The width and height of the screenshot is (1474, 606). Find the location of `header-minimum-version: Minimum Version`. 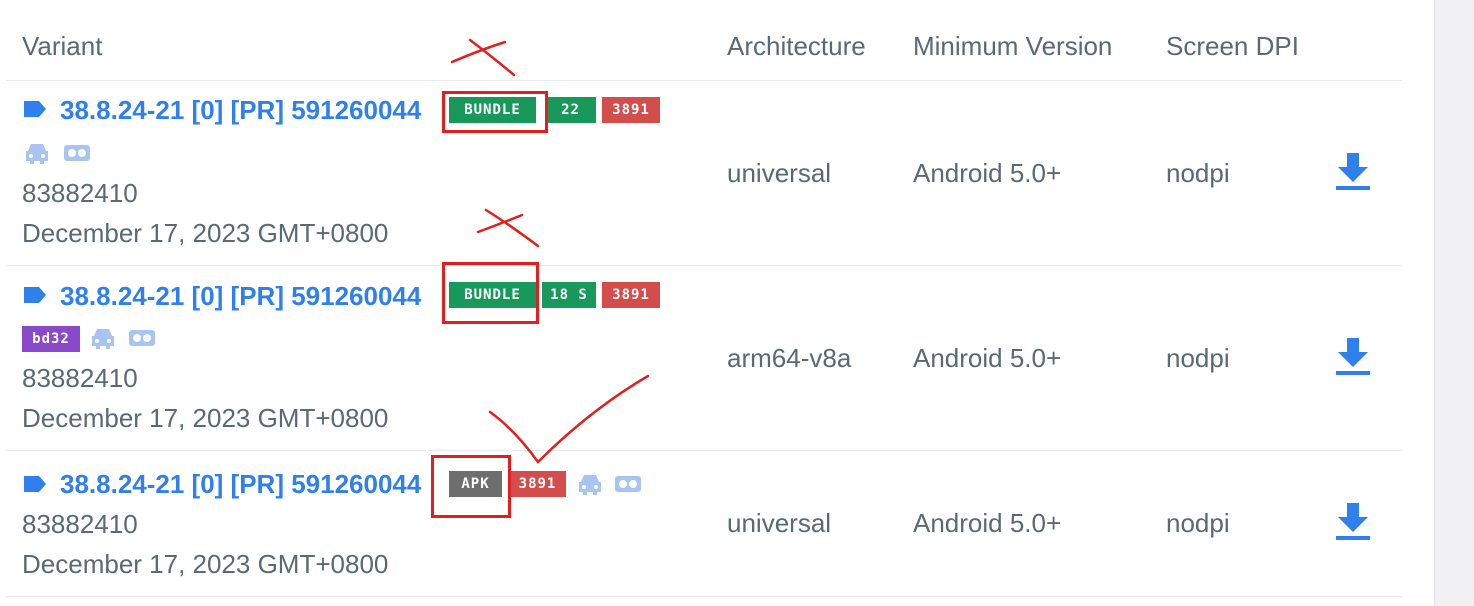

header-minimum-version: Minimum Version is located at coordinates (1013, 46).